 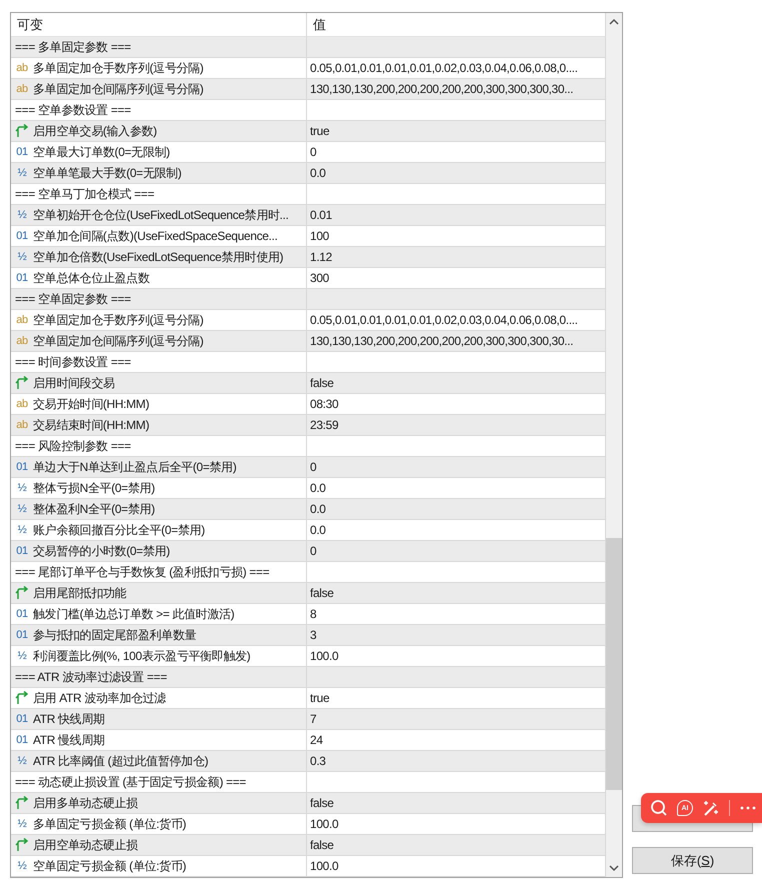 I want to click on parameter-name: 启用 ATR 波动率加仓过滤, so click(x=99, y=698).